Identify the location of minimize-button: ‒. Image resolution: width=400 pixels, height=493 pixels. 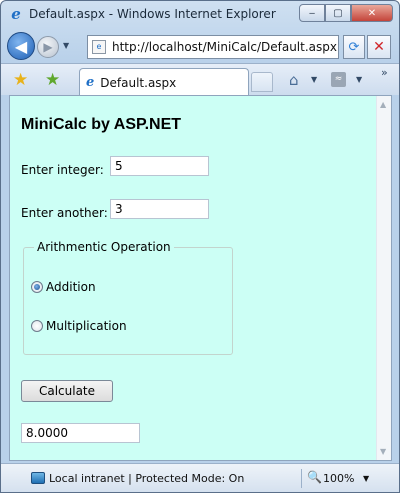
(312, 13).